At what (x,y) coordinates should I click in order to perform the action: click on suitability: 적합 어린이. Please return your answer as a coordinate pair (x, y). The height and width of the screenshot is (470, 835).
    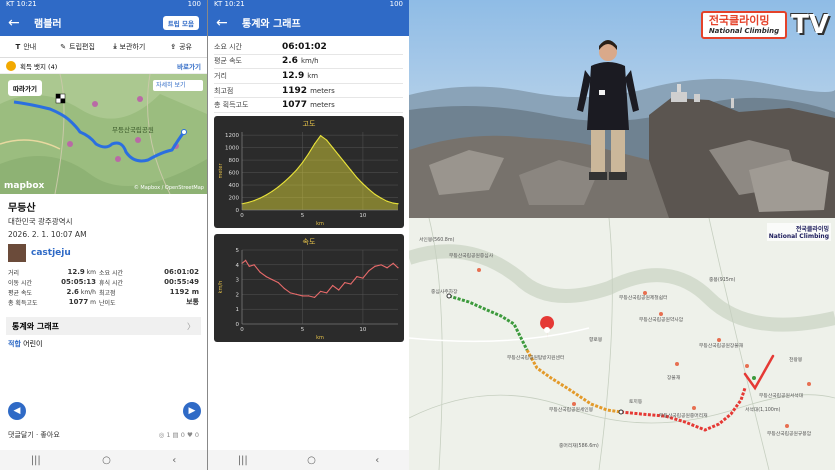
    Looking at the image, I should click on (103, 344).